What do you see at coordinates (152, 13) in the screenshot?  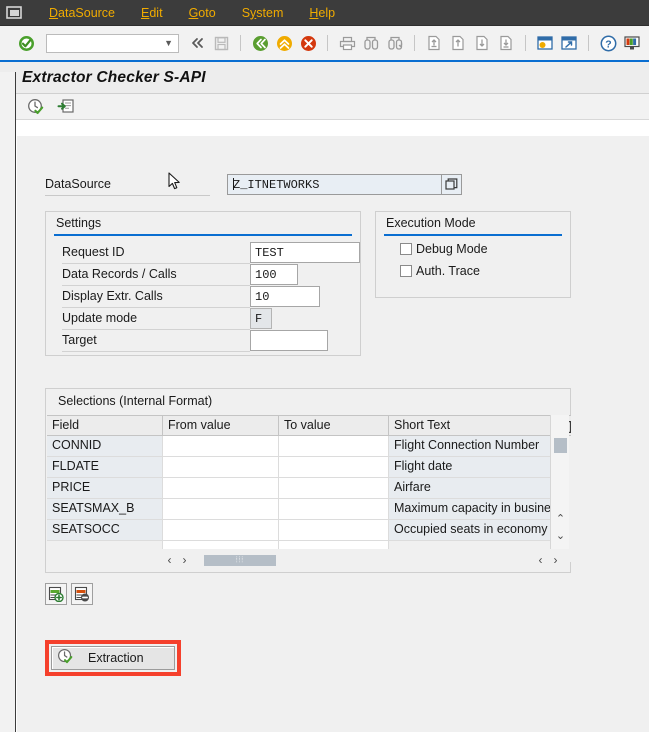 I see `menu-item-edit: Edit` at bounding box center [152, 13].